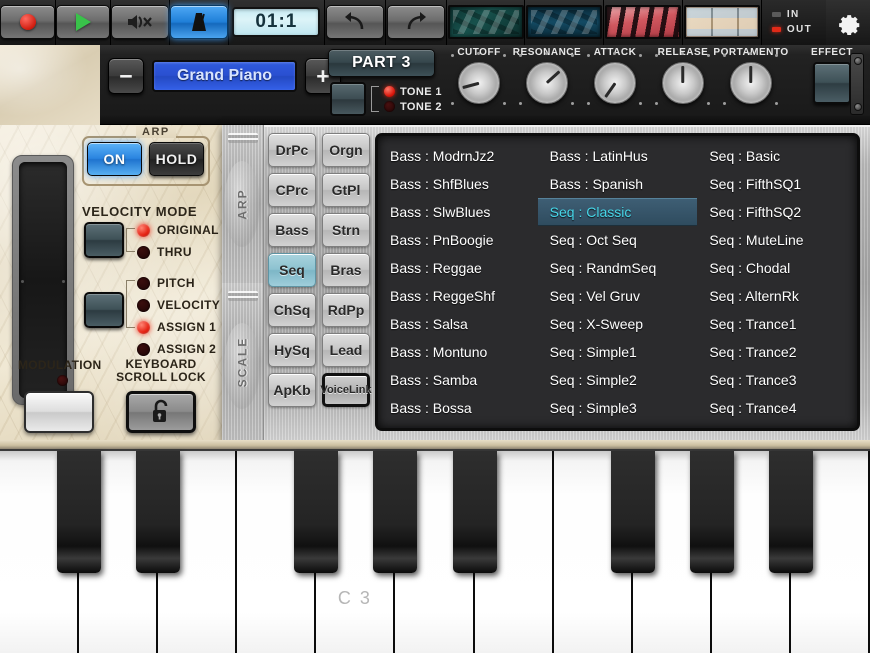  I want to click on keyboard-view-button, so click(644, 22).